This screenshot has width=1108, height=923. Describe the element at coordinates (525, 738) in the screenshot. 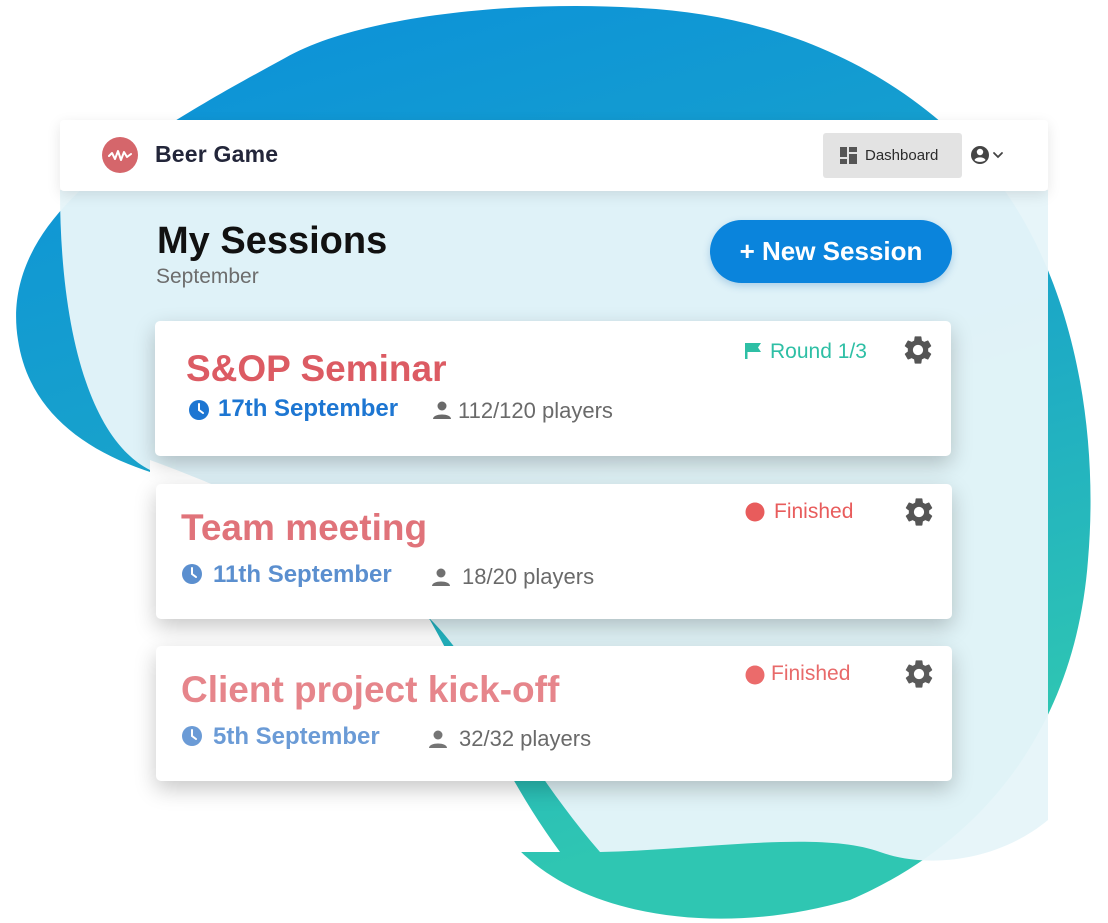

I see `session-players: 32/32 players` at that location.